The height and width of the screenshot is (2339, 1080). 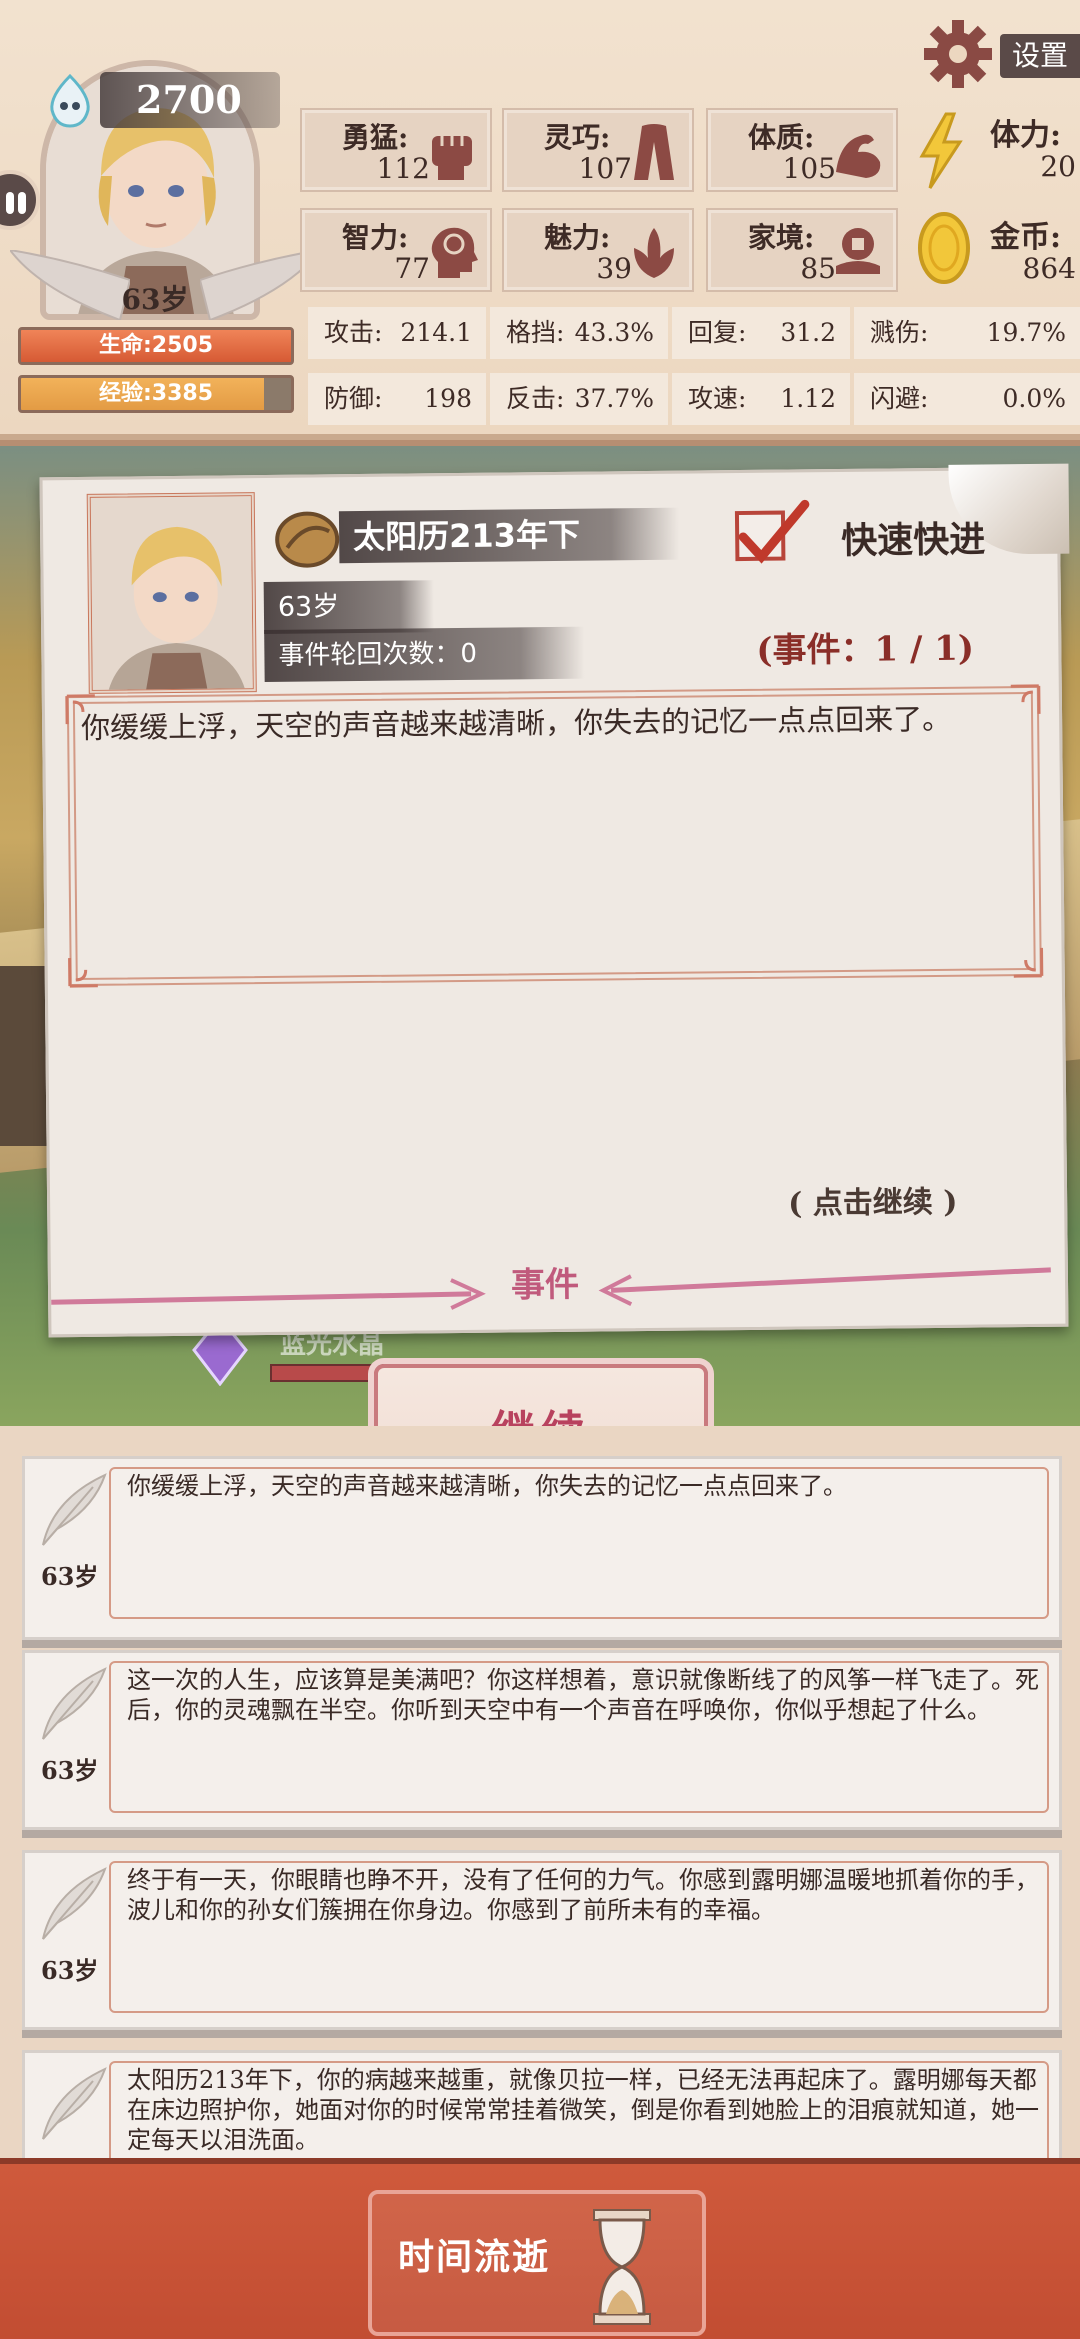 What do you see at coordinates (944, 248) in the screenshot?
I see `gold-coin-icon` at bounding box center [944, 248].